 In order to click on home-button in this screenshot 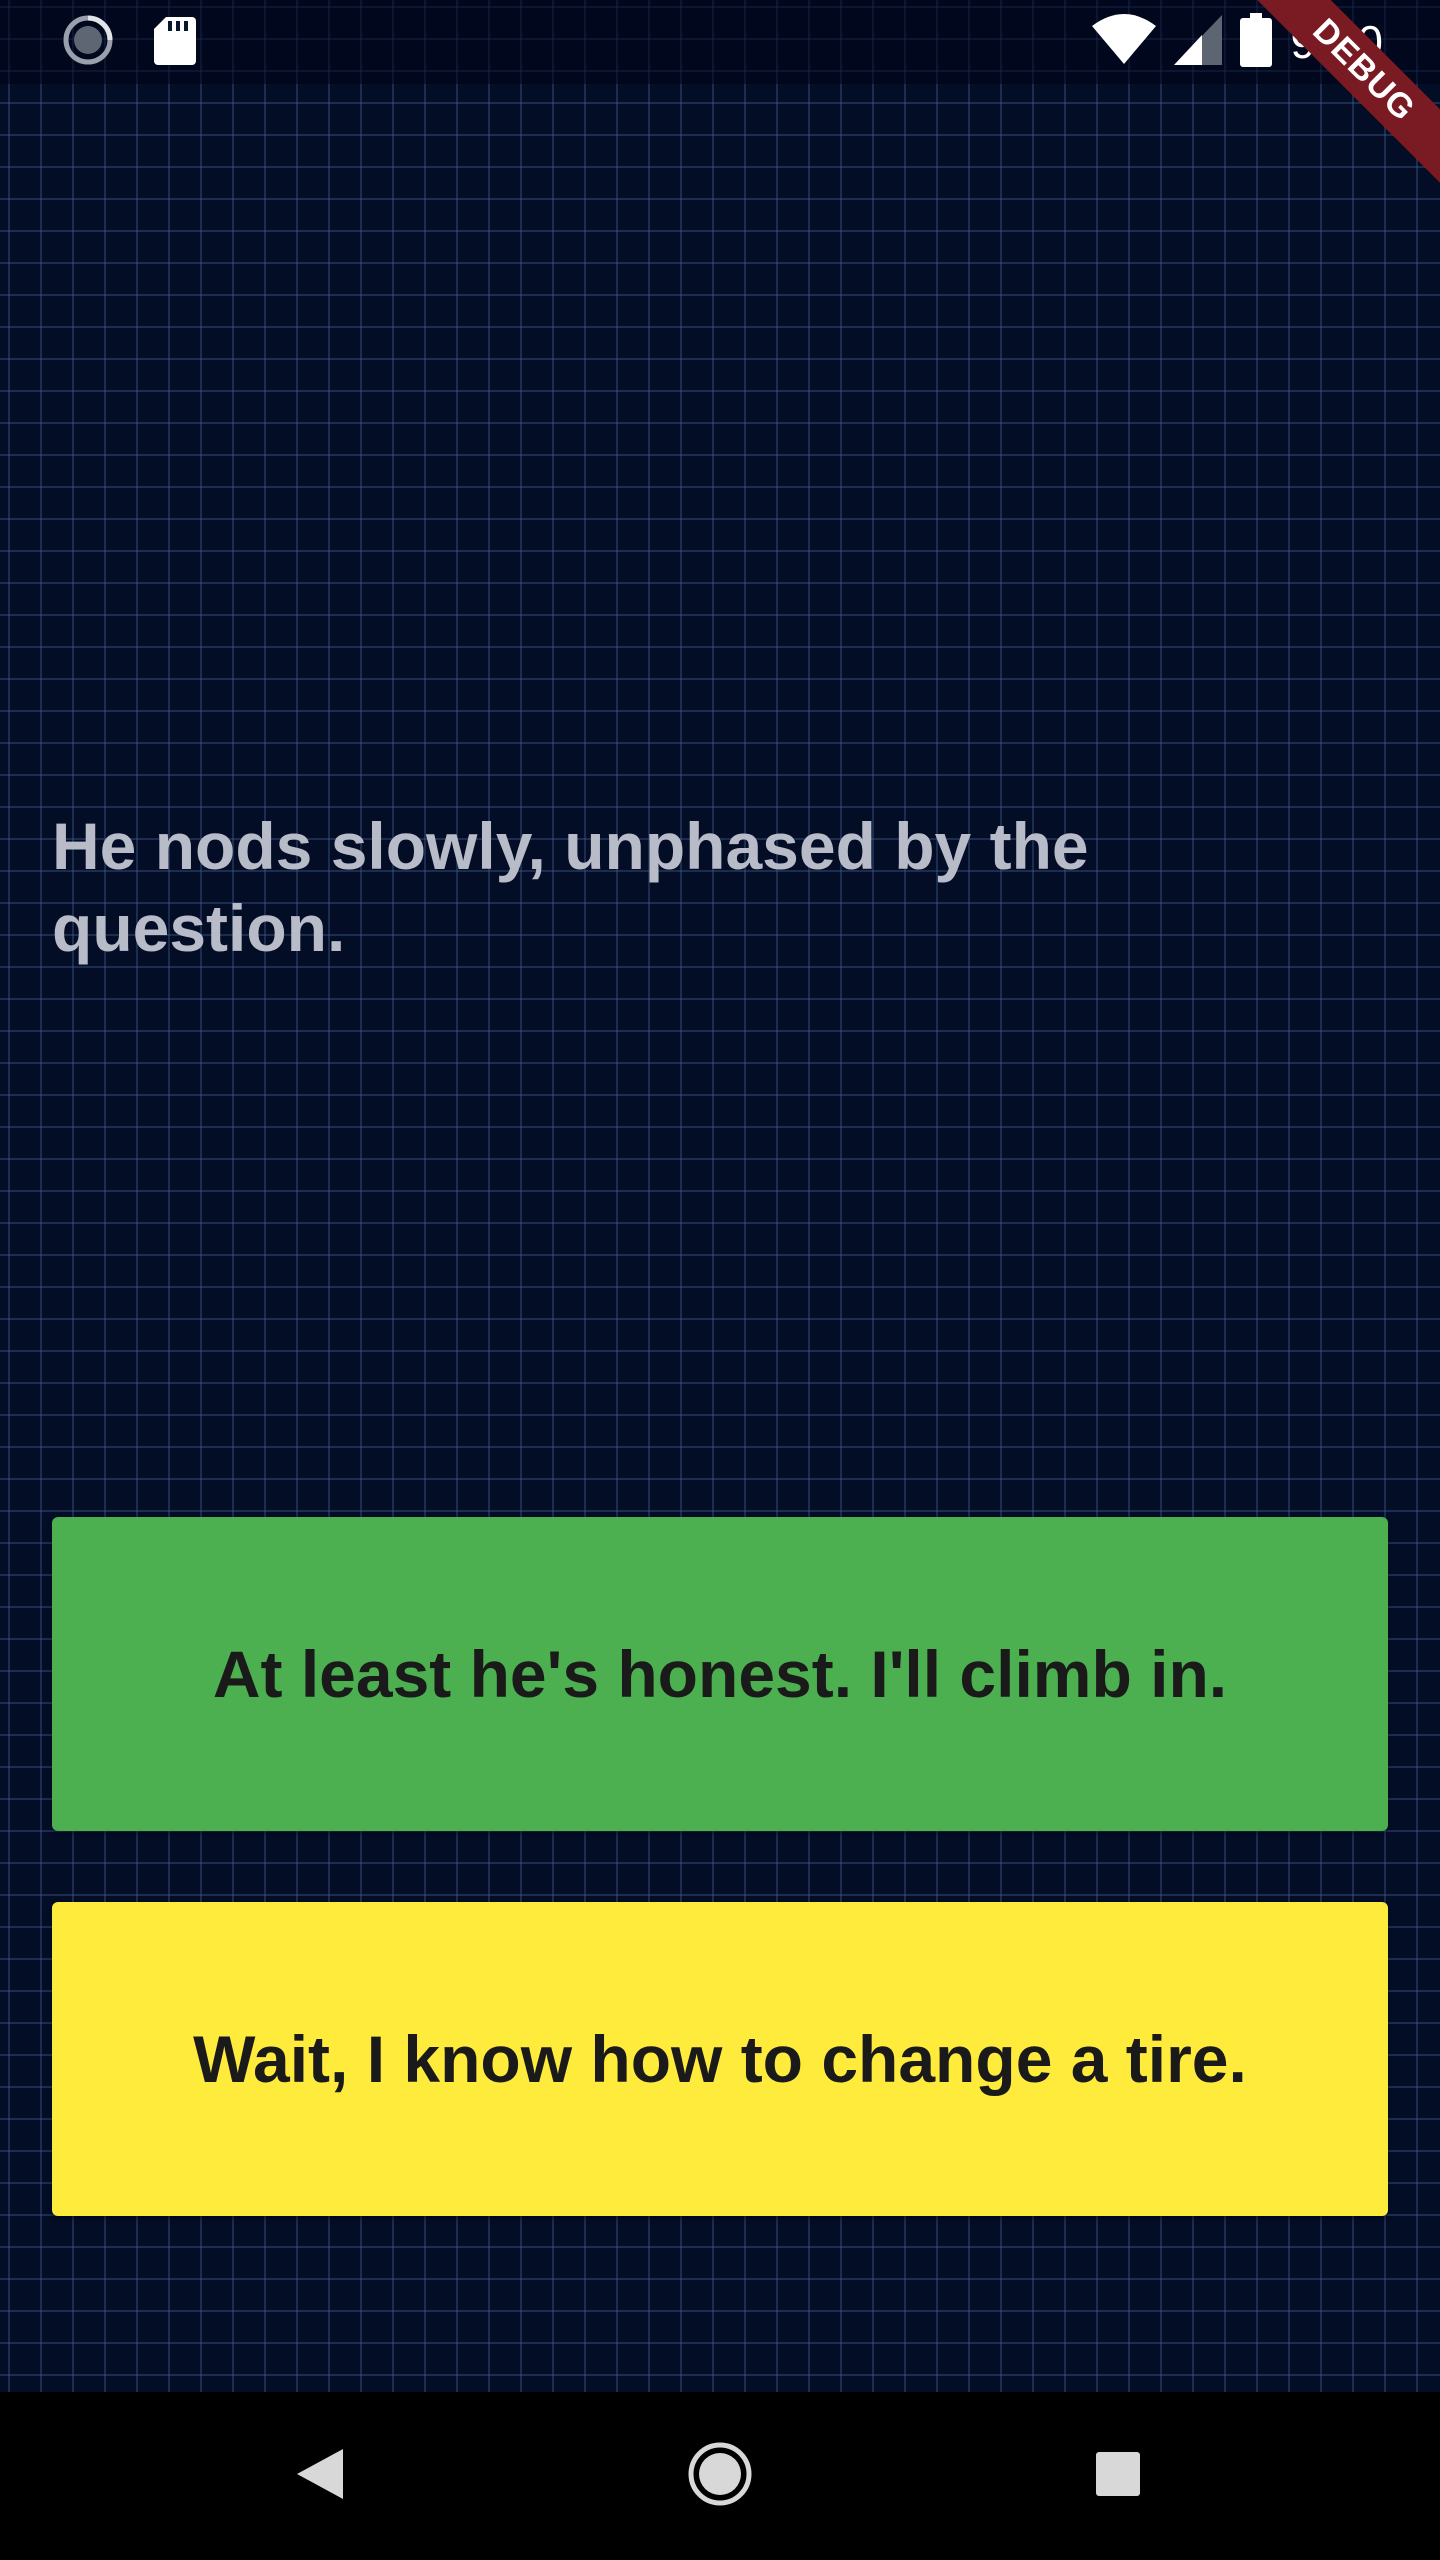, I will do `click(720, 2476)`.